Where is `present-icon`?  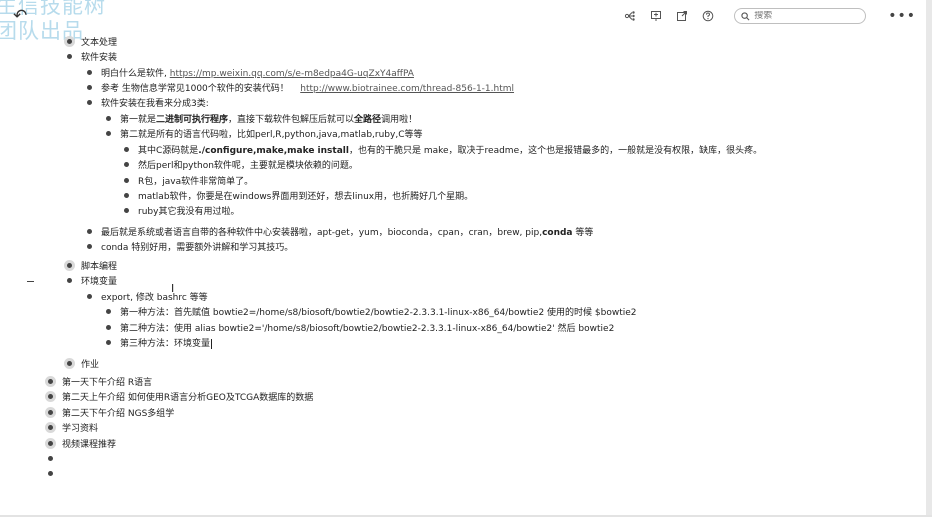 present-icon is located at coordinates (656, 16).